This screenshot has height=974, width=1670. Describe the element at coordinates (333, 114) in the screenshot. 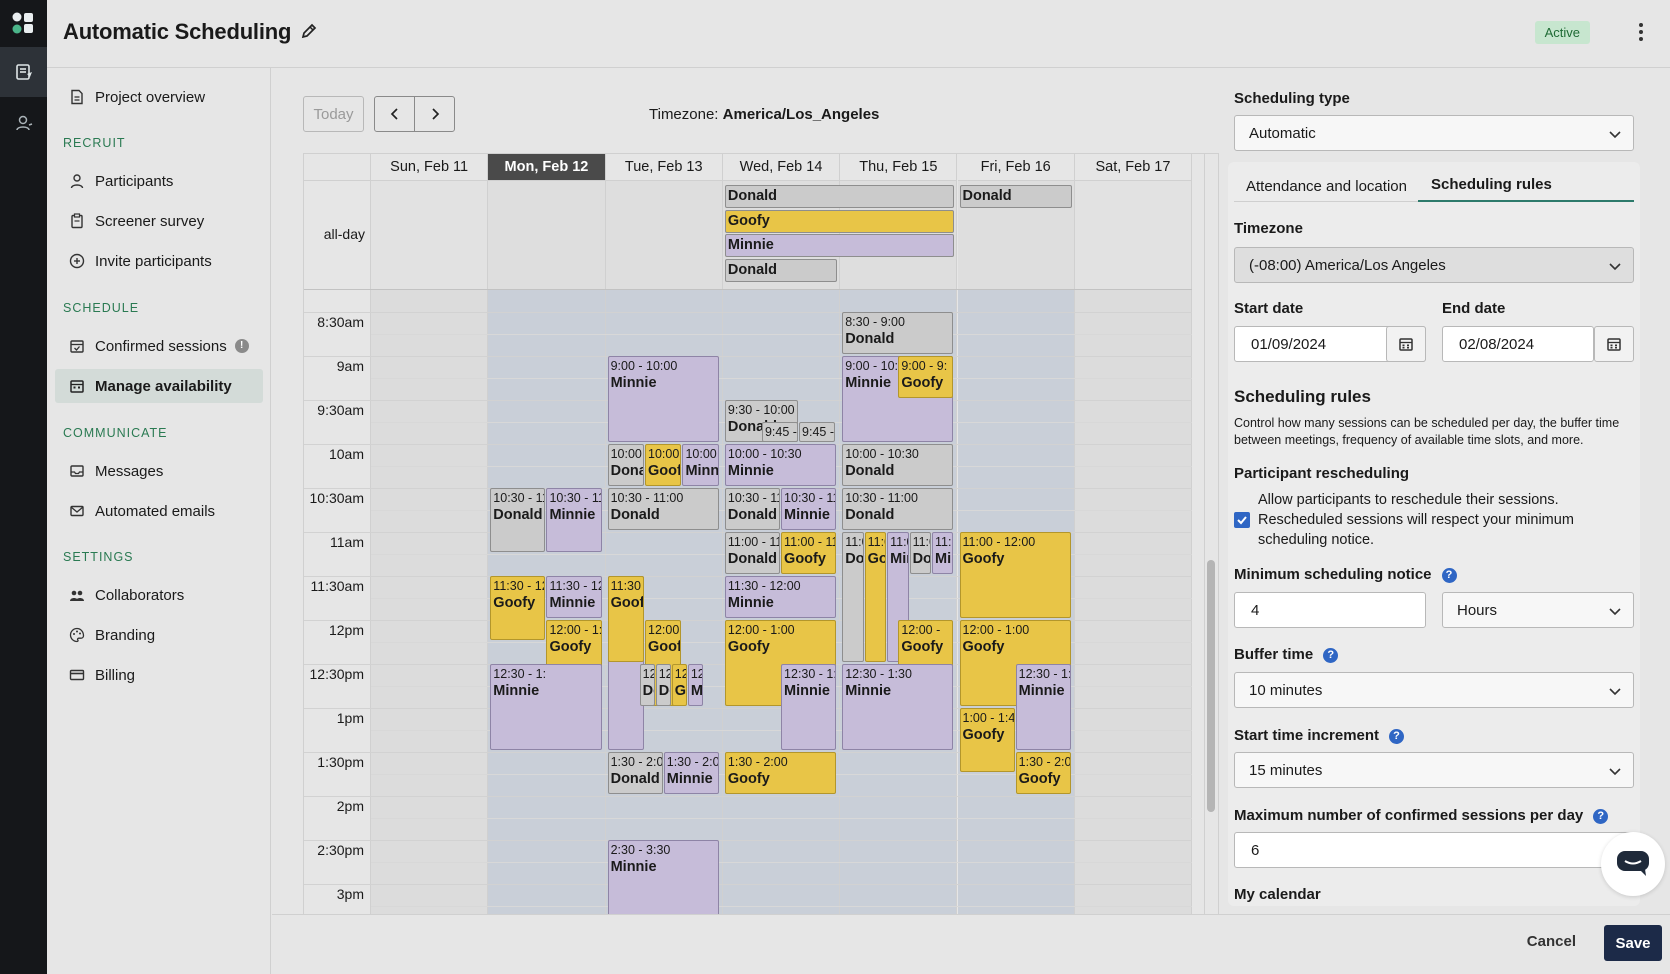

I see `today-button: Today` at that location.